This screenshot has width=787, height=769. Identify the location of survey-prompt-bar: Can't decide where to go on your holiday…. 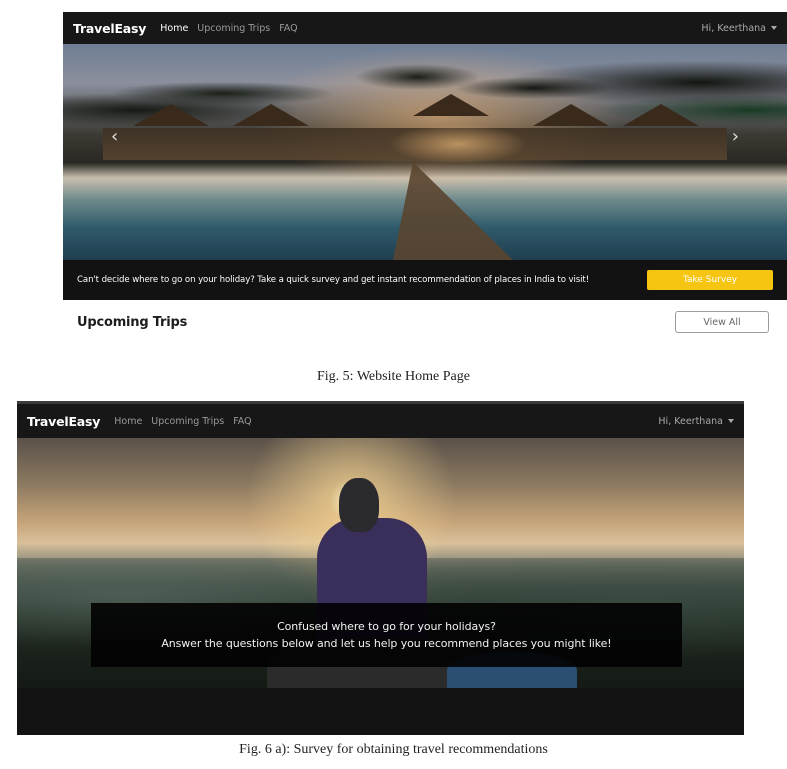
(425, 280).